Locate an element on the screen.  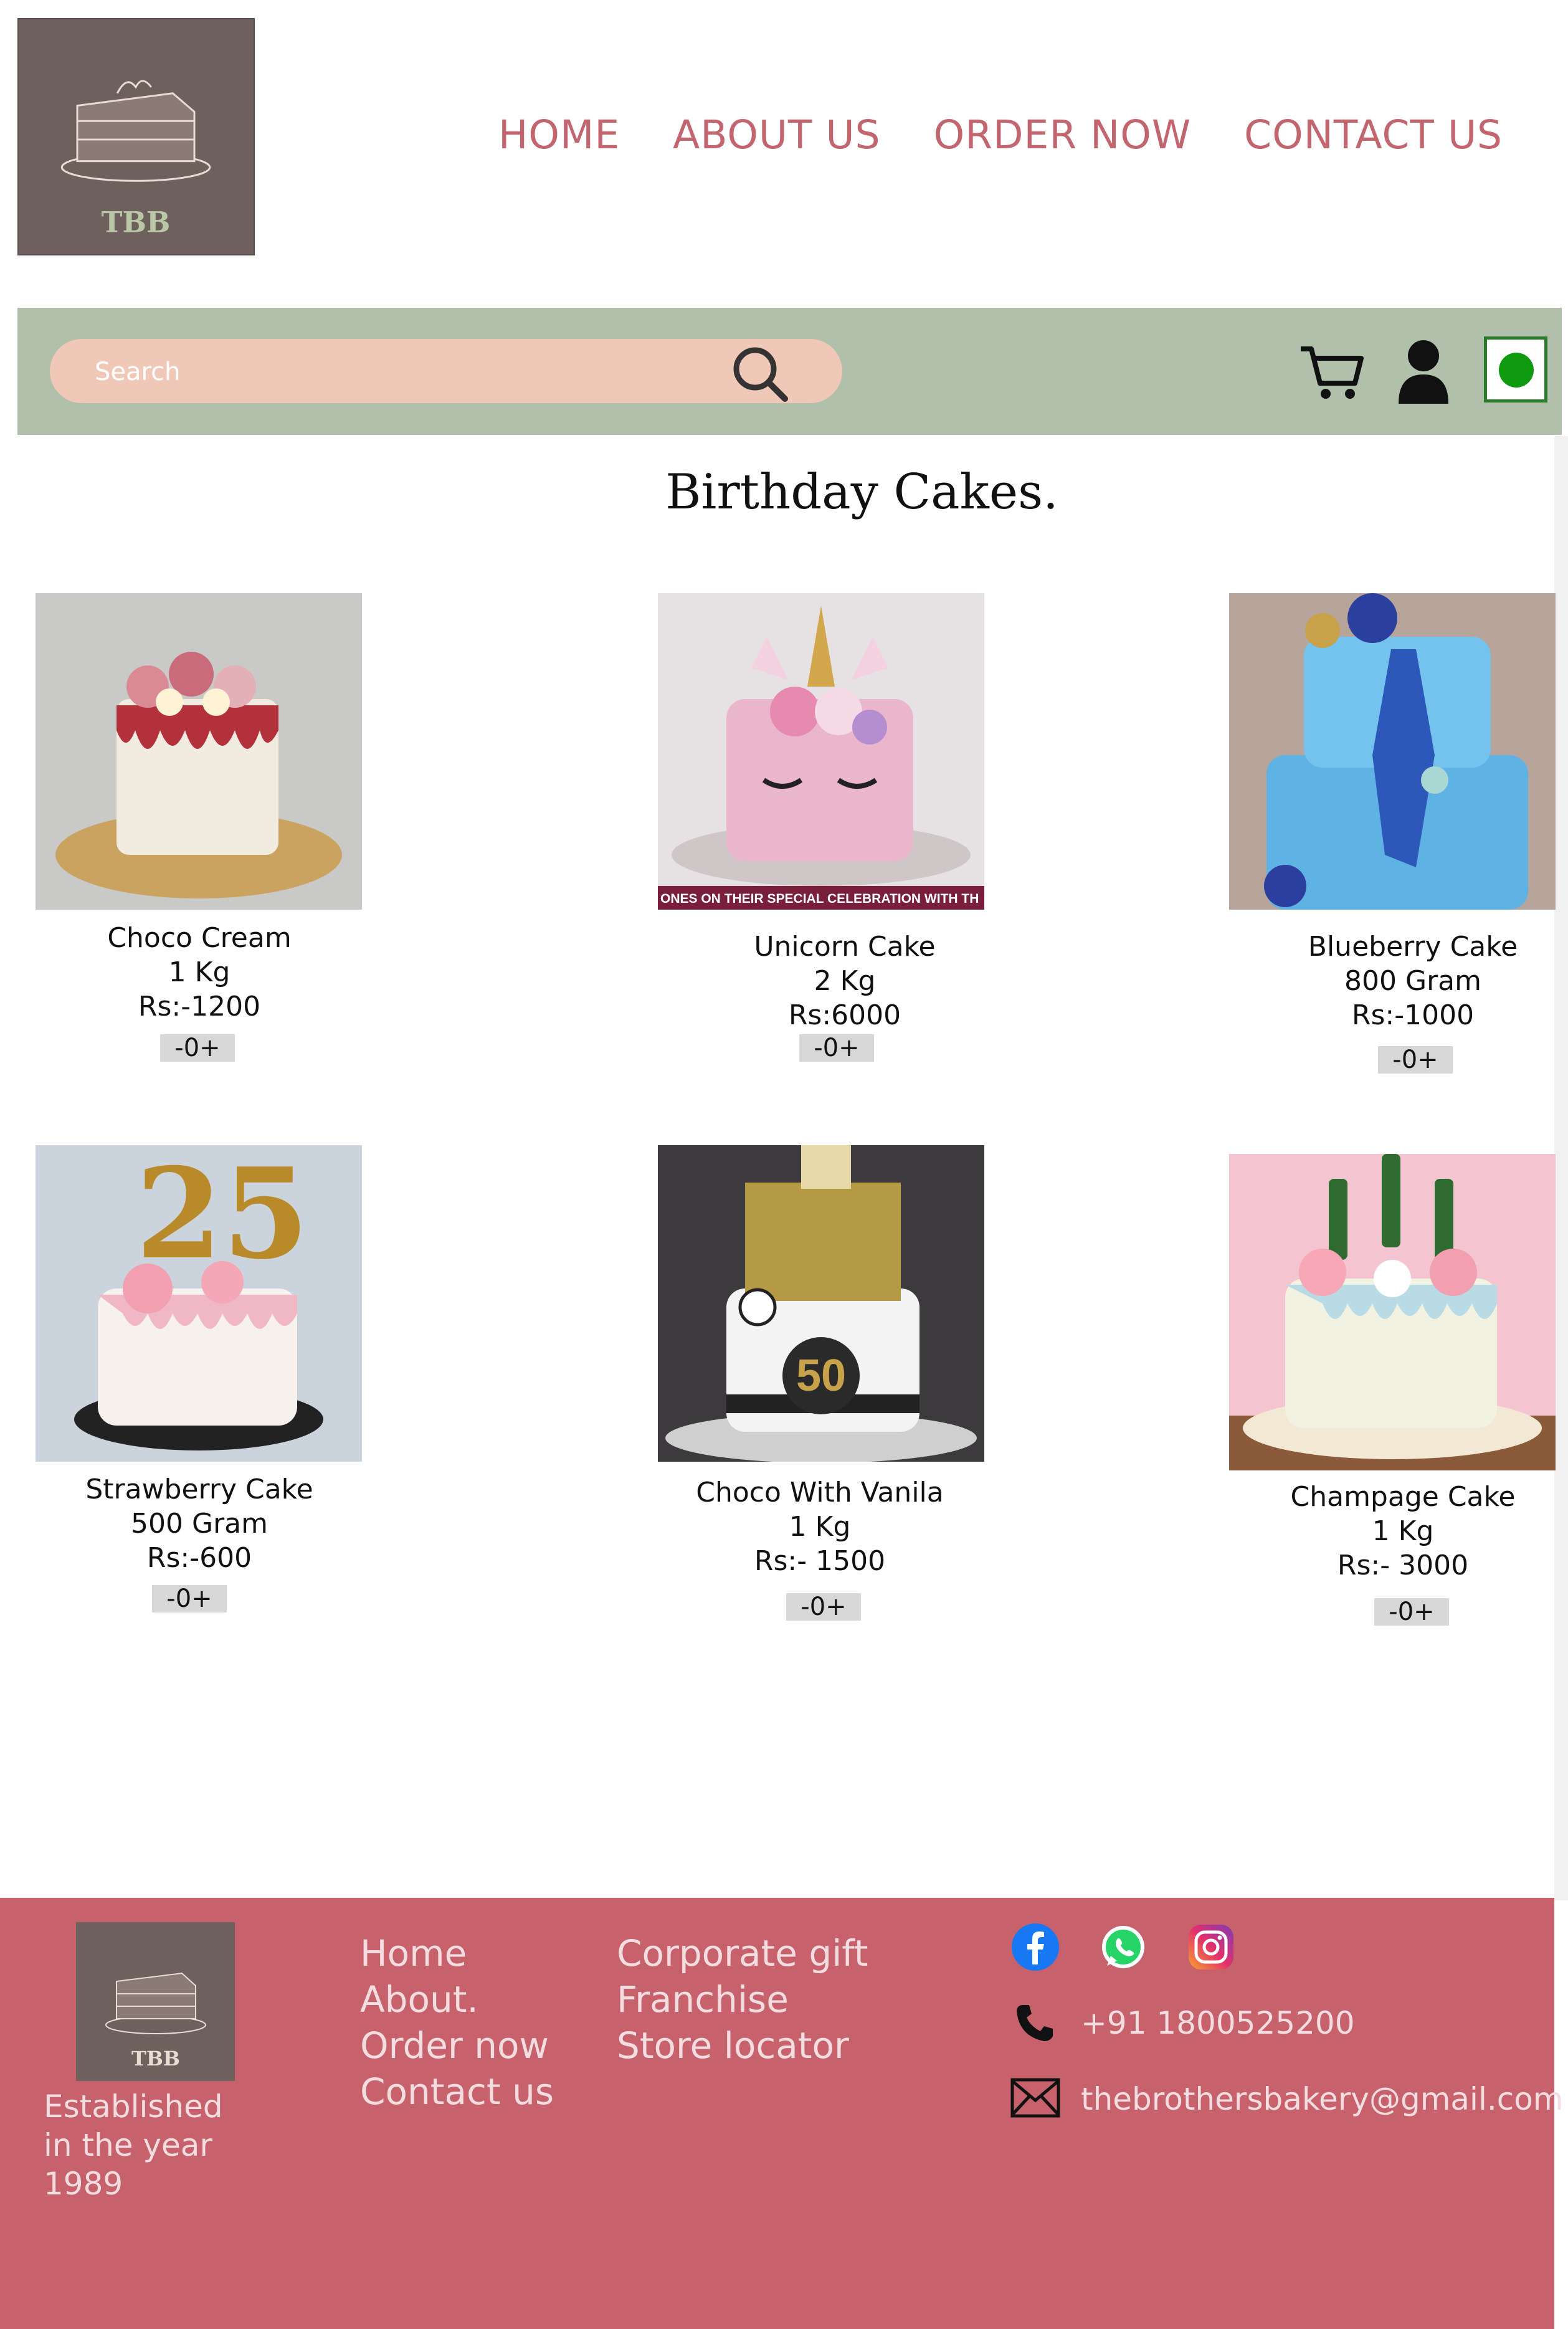
product-weight: 800 Gram is located at coordinates (1413, 981).